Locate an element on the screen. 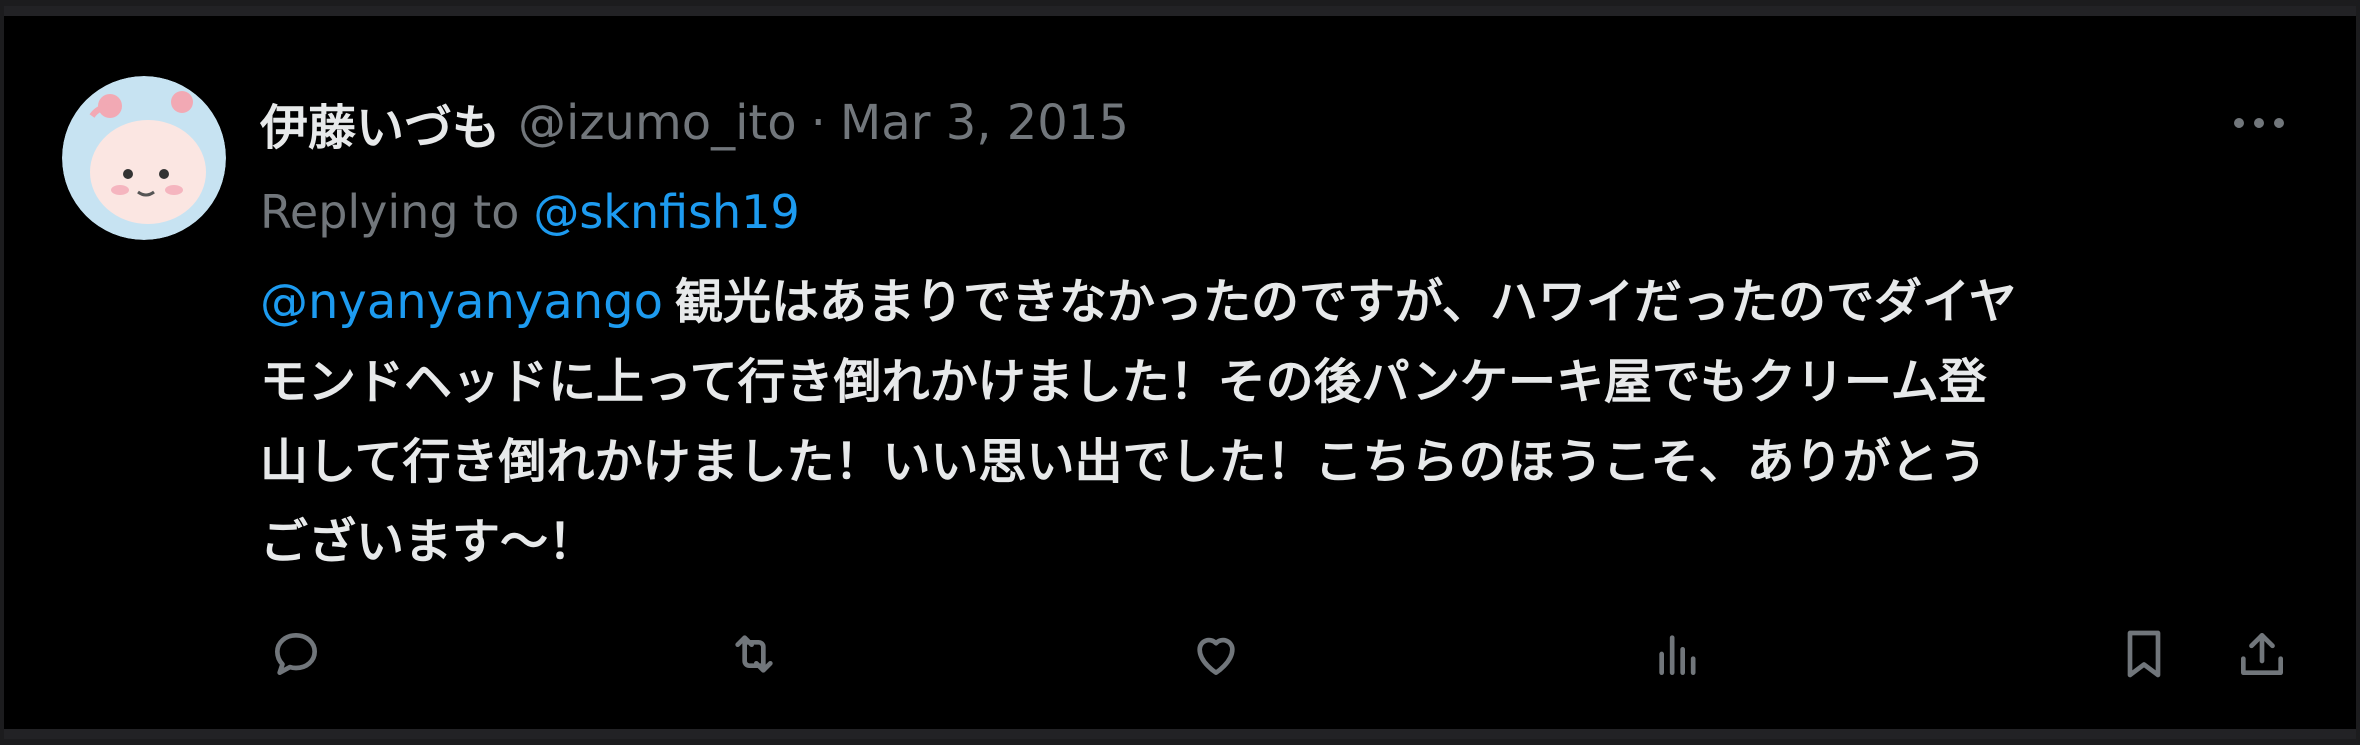  retweet-button is located at coordinates (754, 654).